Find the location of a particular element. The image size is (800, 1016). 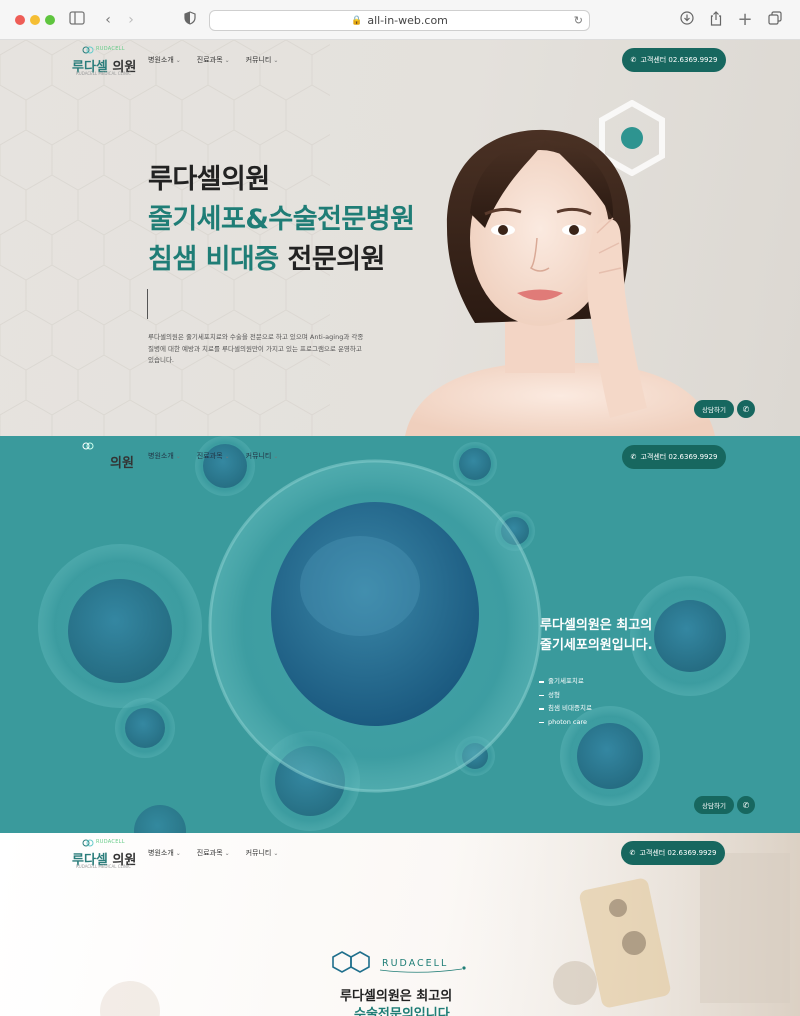

hero-heading-line-3: 침샘 비대증 전문의원 is located at coordinates (266, 260).